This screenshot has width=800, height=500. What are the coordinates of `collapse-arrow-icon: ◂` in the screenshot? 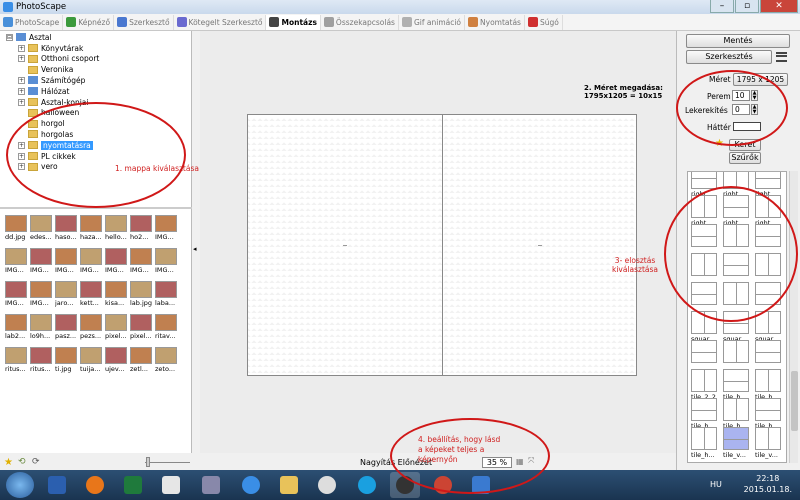 It's located at (195, 249).